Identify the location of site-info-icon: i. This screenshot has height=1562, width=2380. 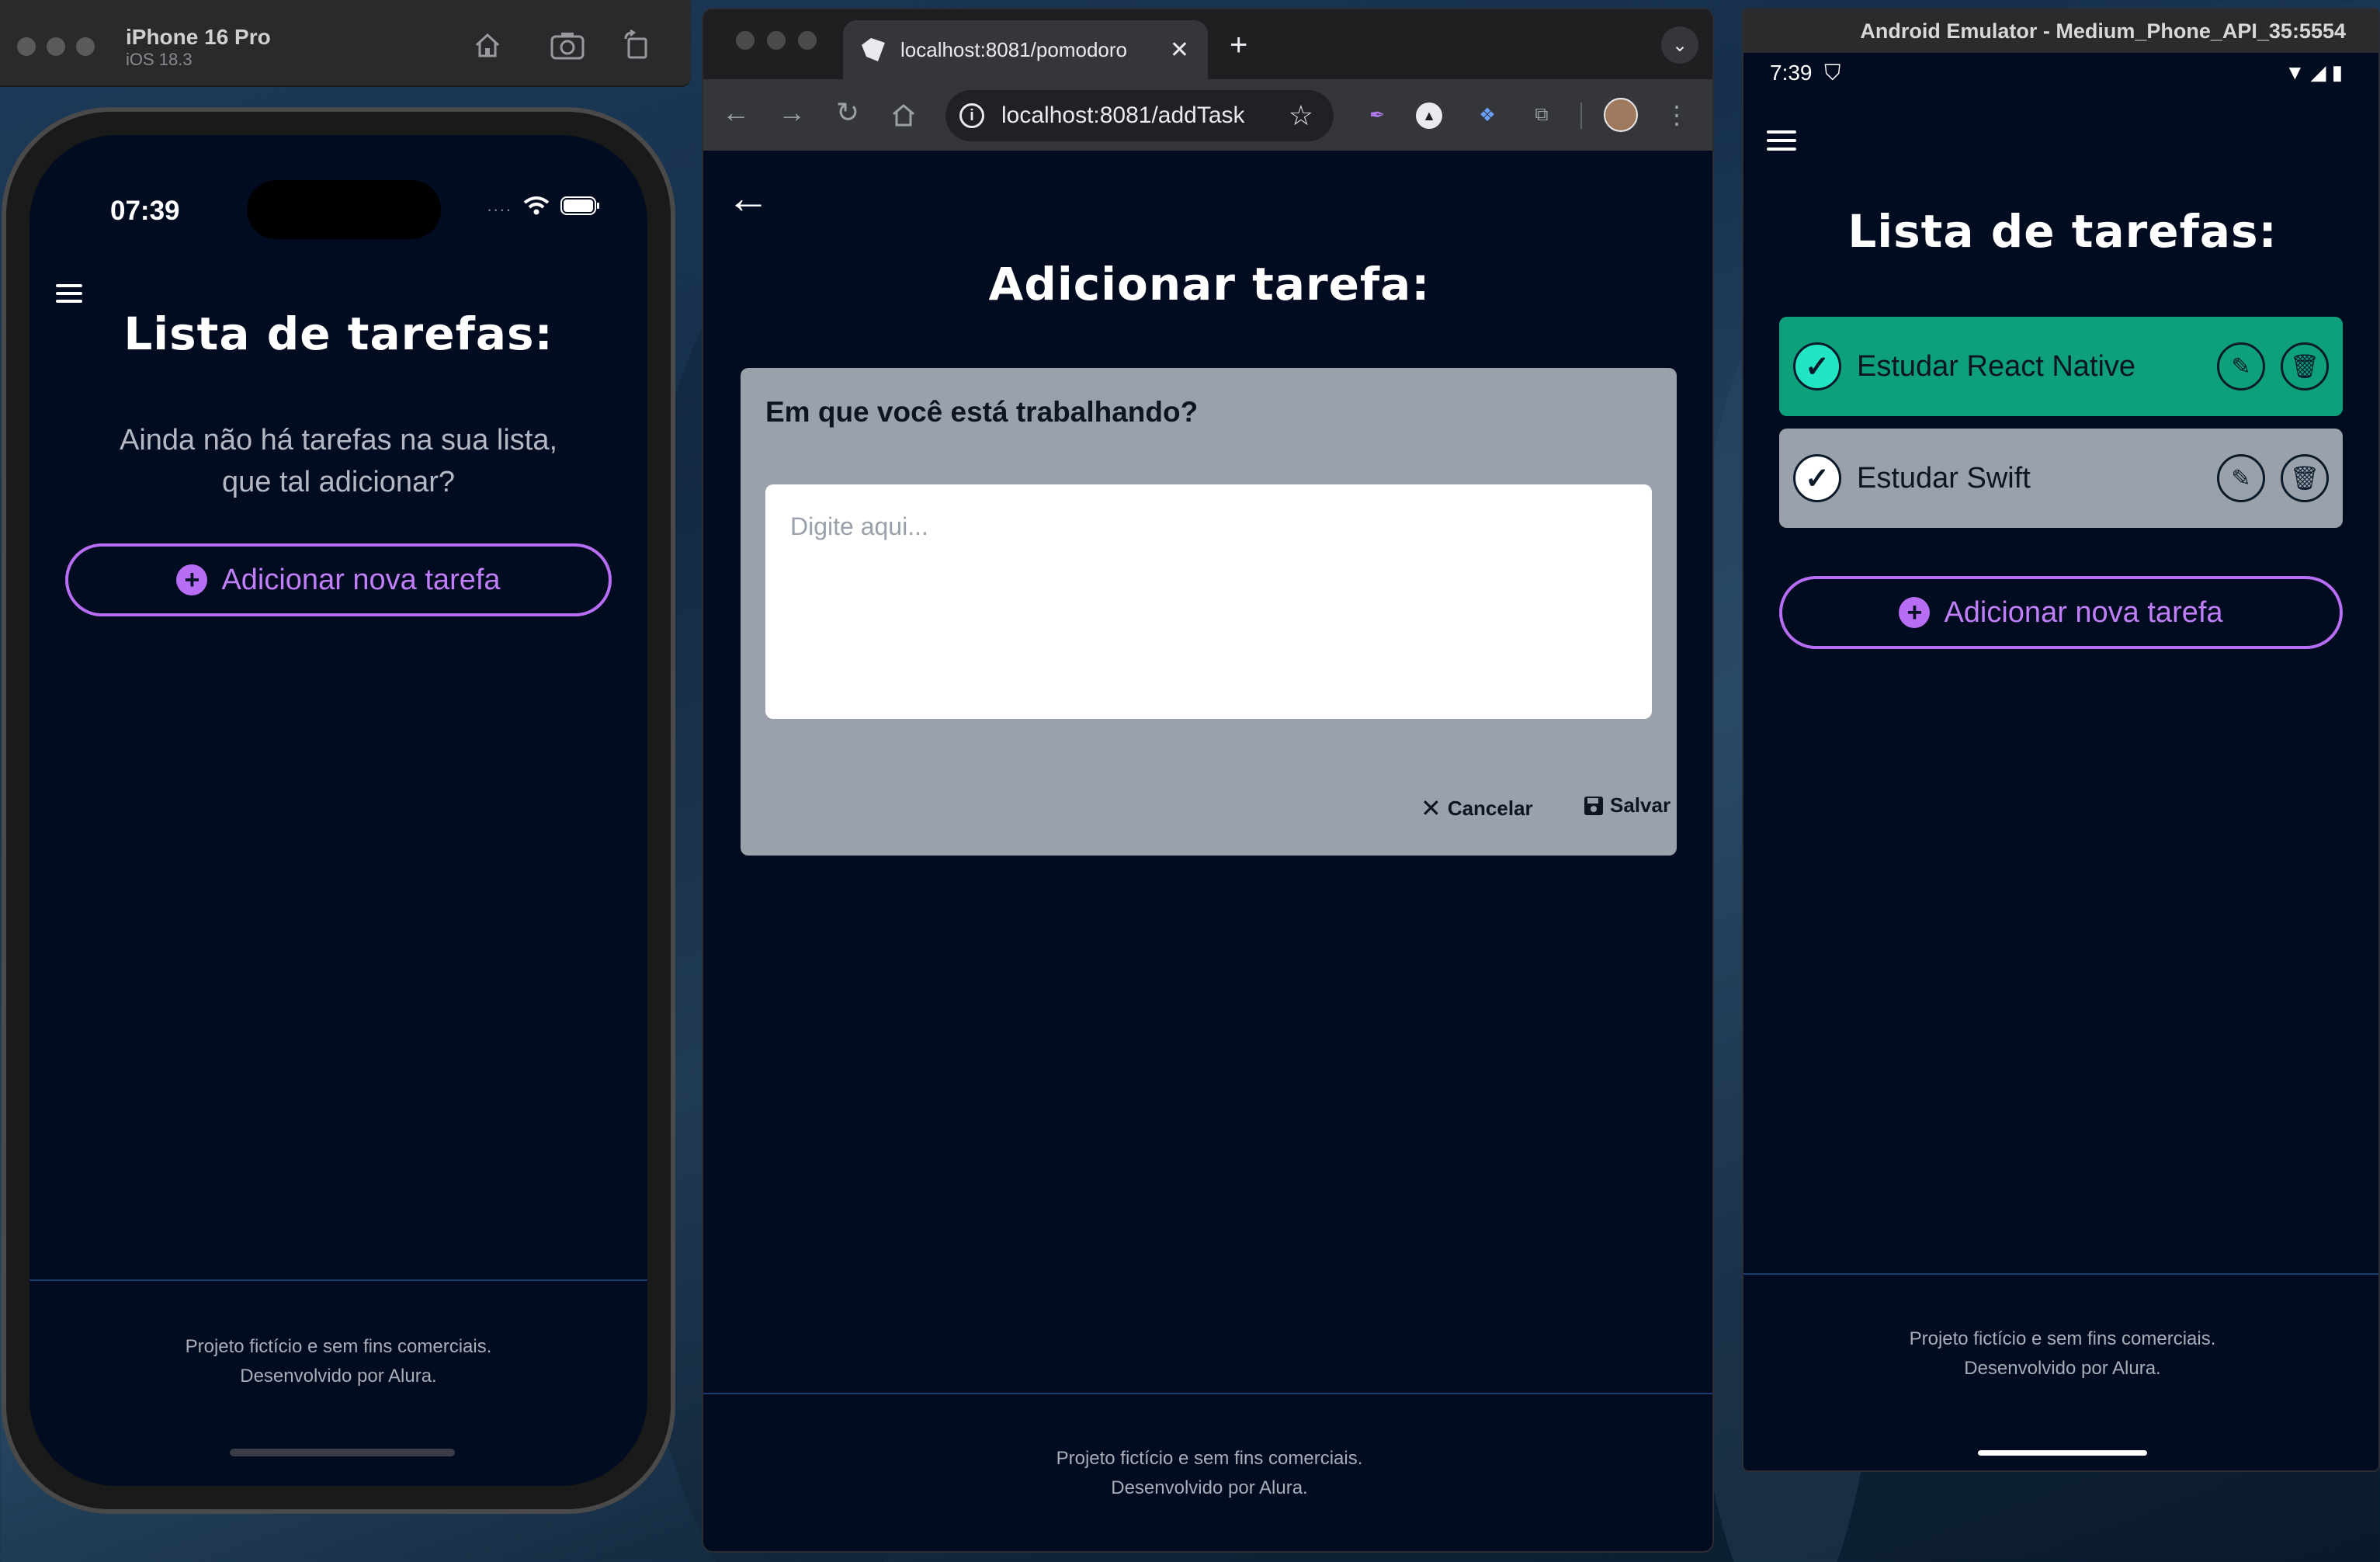
(971, 116).